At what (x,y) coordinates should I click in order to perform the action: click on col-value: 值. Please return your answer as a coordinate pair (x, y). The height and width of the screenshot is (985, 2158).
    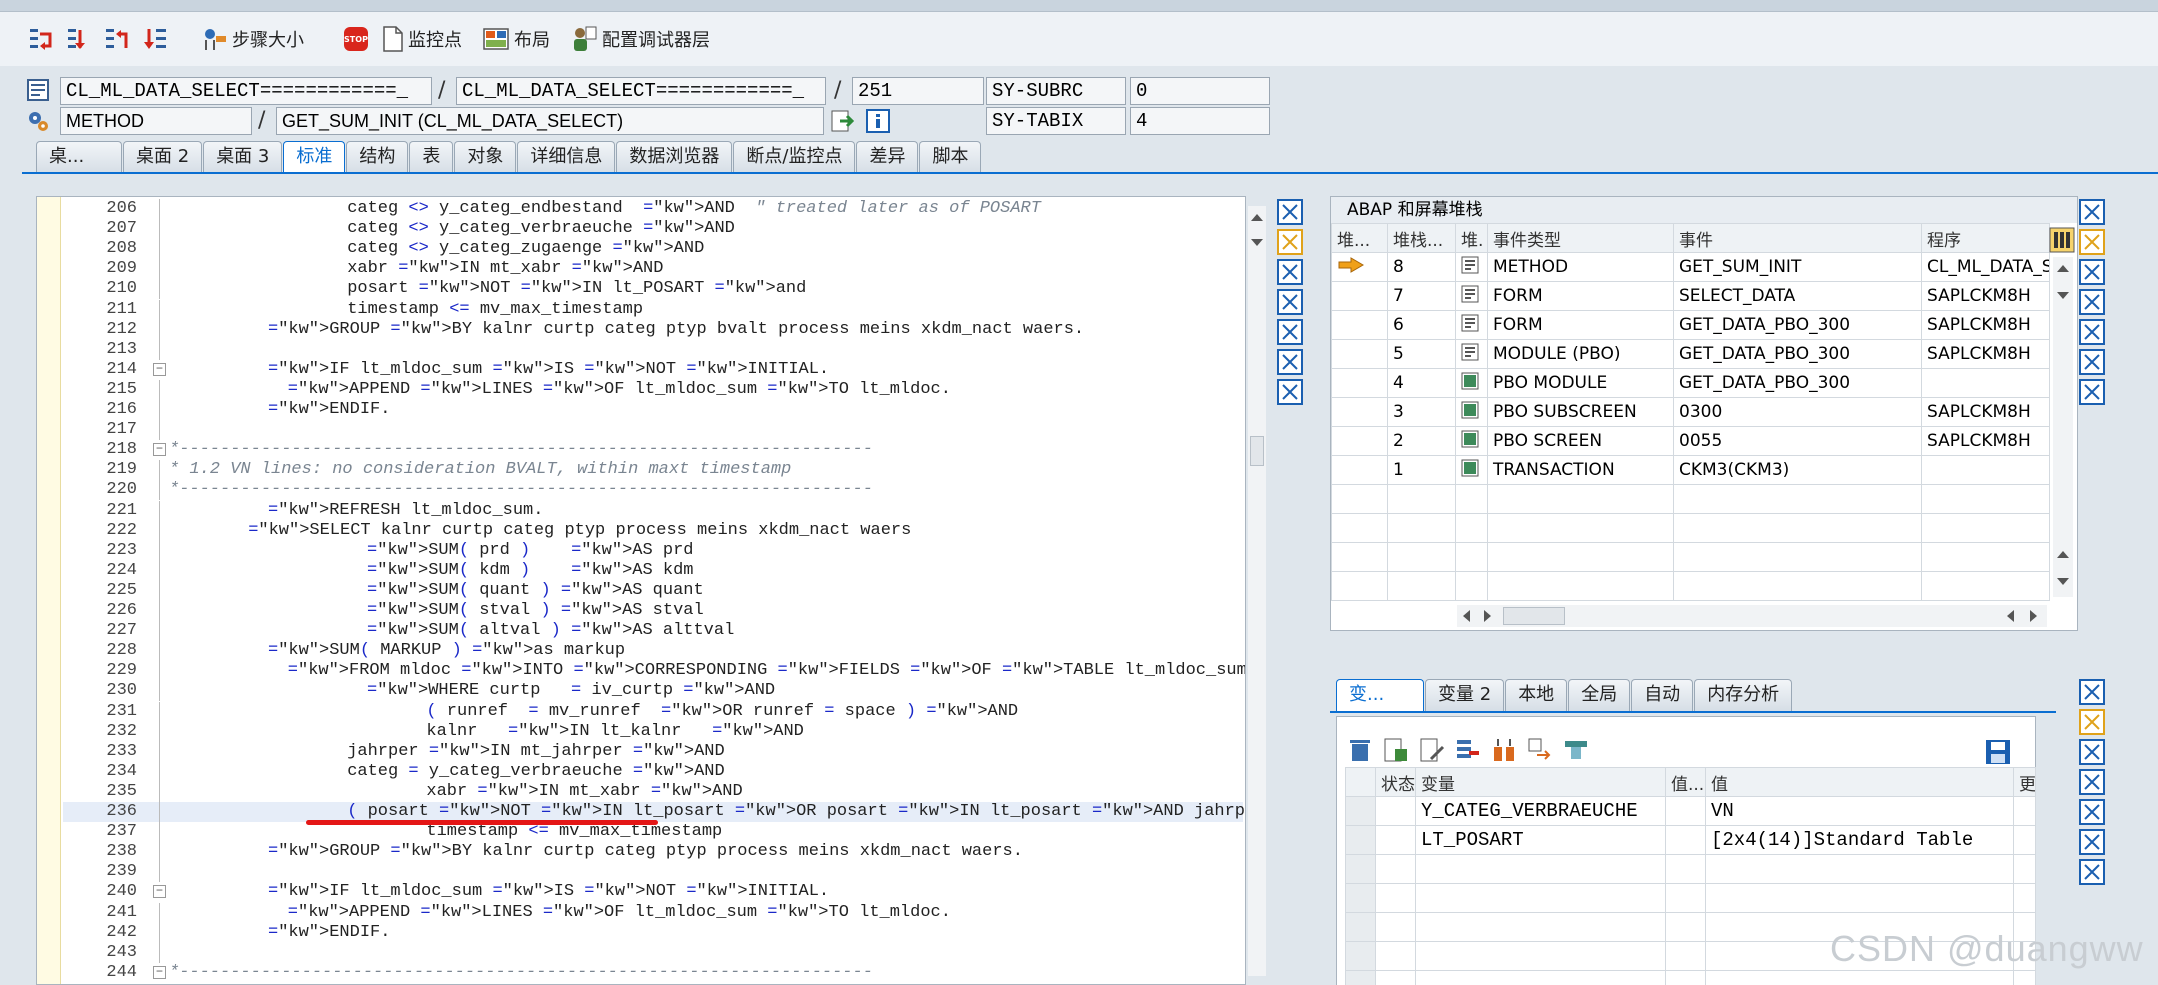
    Looking at the image, I should click on (1859, 782).